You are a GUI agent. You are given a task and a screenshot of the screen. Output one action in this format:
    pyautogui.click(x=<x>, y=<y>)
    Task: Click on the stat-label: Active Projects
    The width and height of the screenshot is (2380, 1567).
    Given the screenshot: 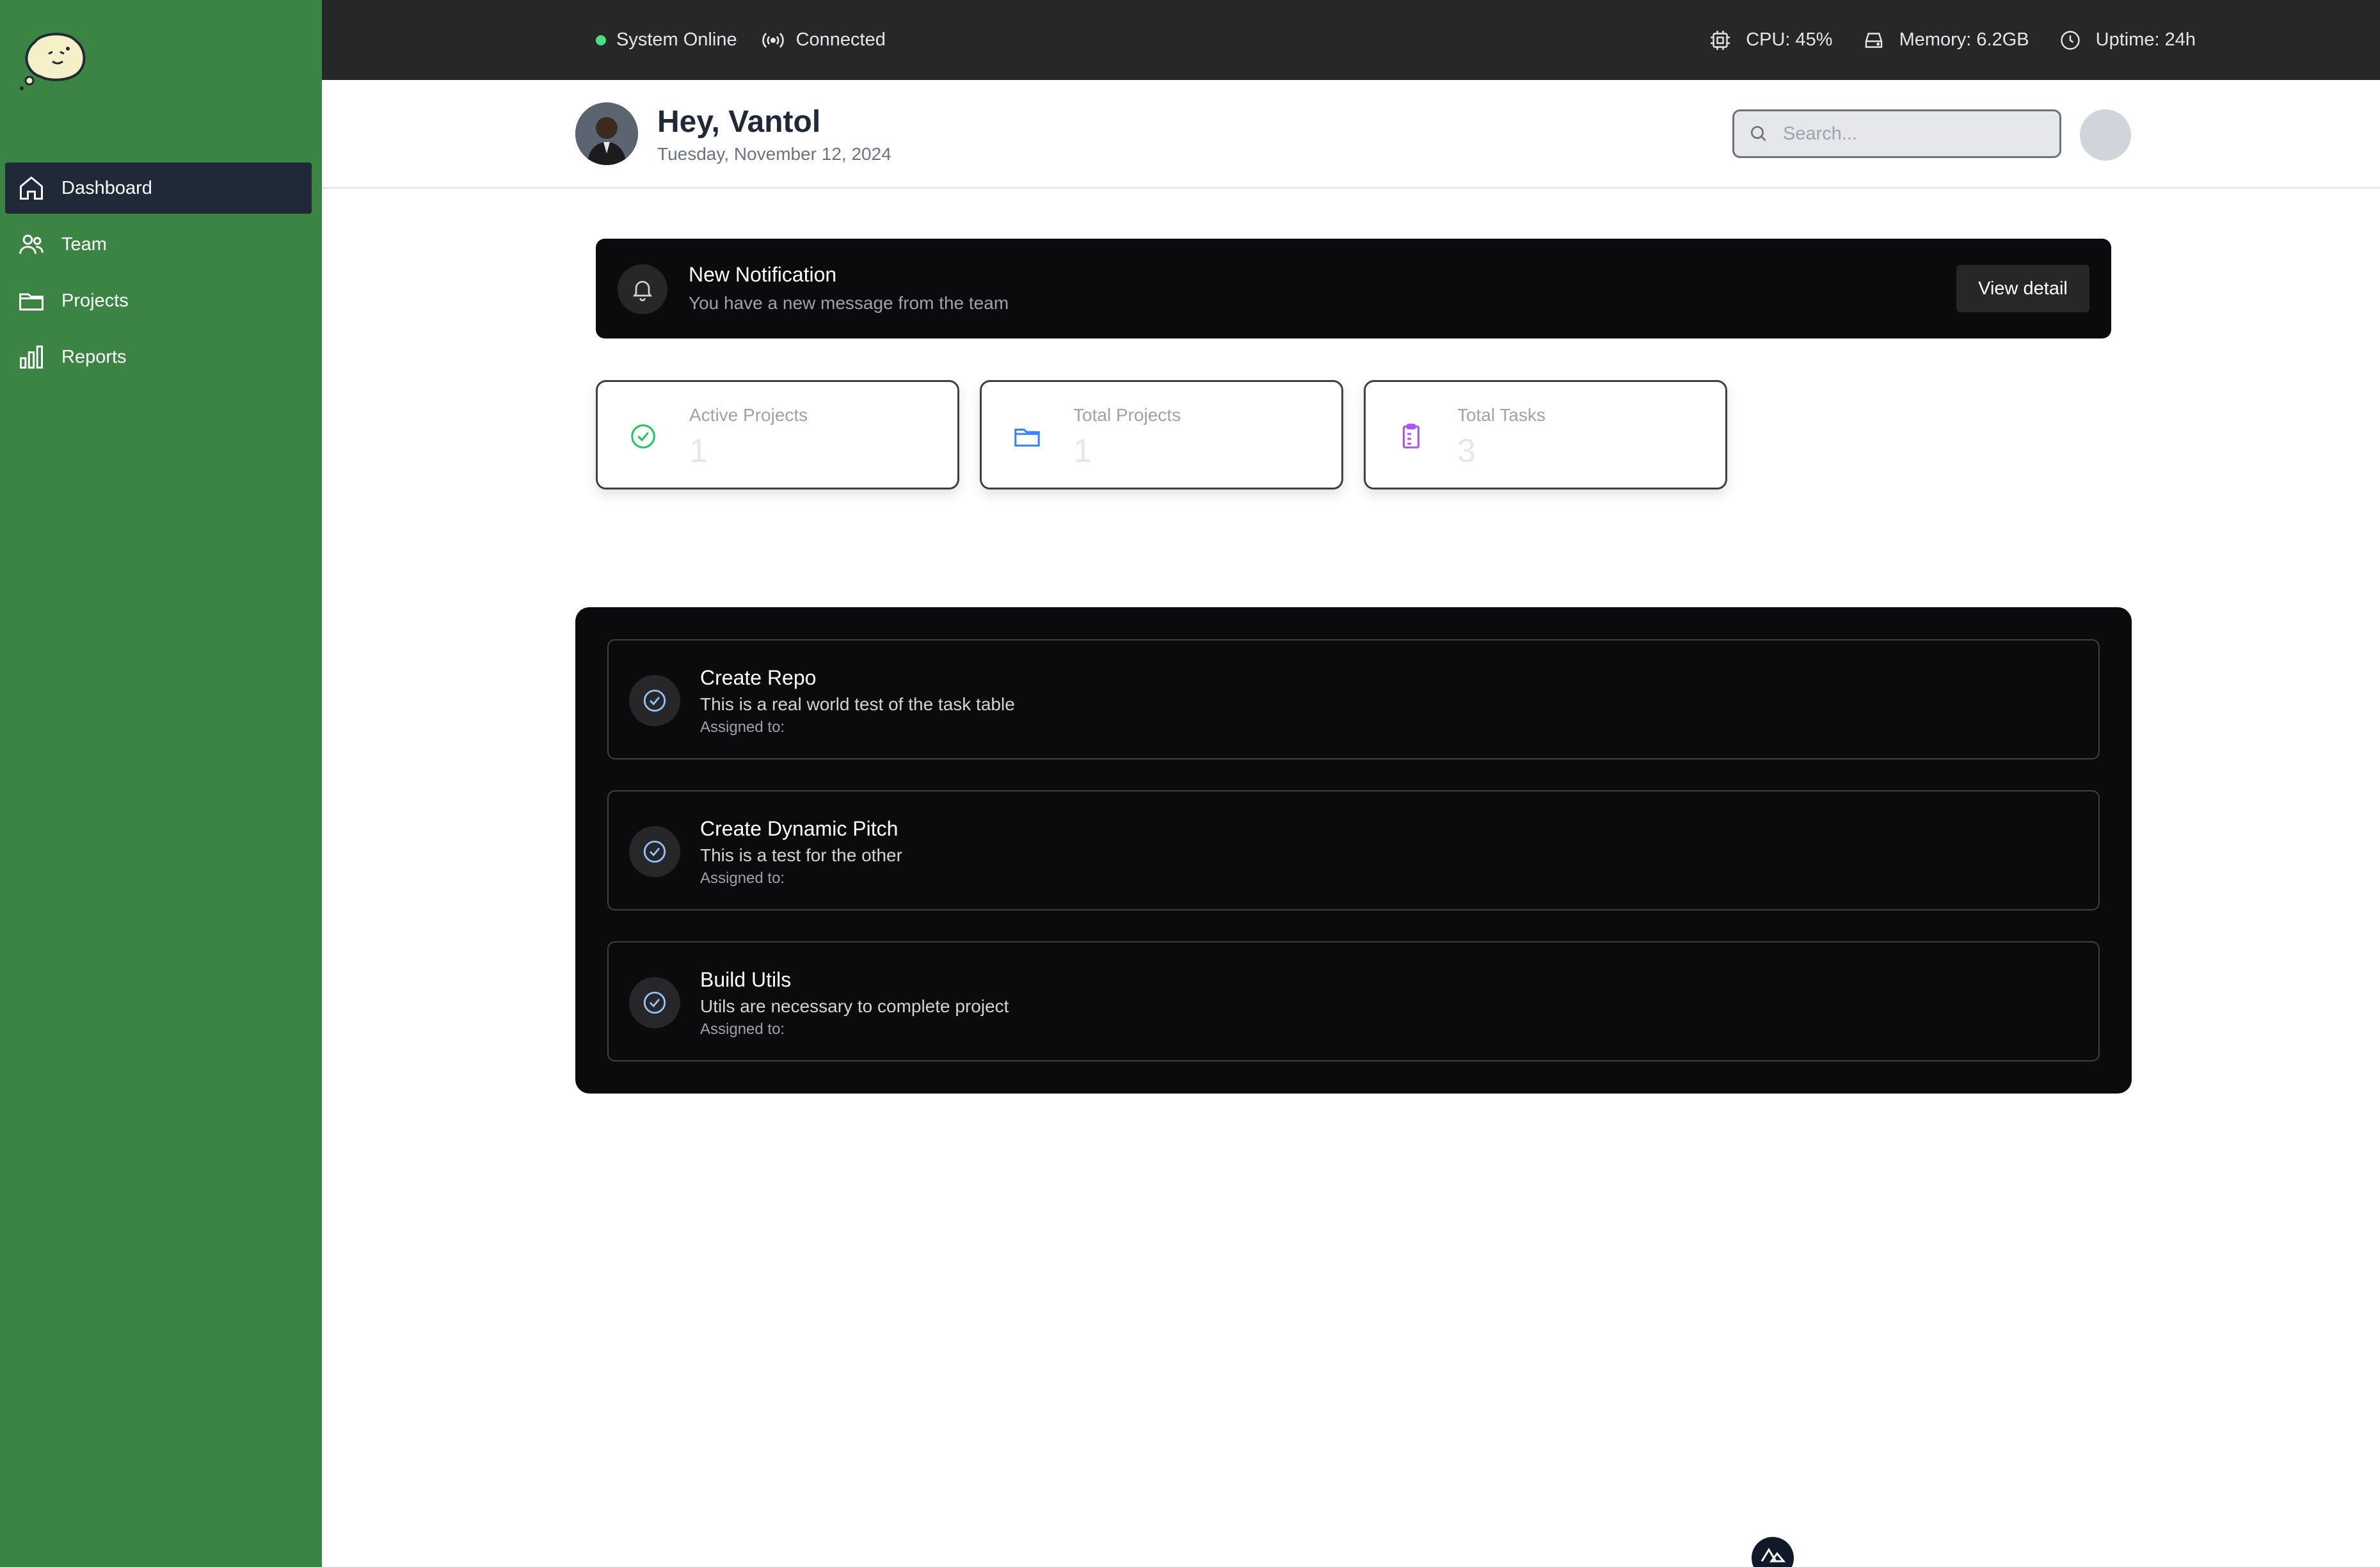 What is the action you would take?
    pyautogui.click(x=748, y=415)
    